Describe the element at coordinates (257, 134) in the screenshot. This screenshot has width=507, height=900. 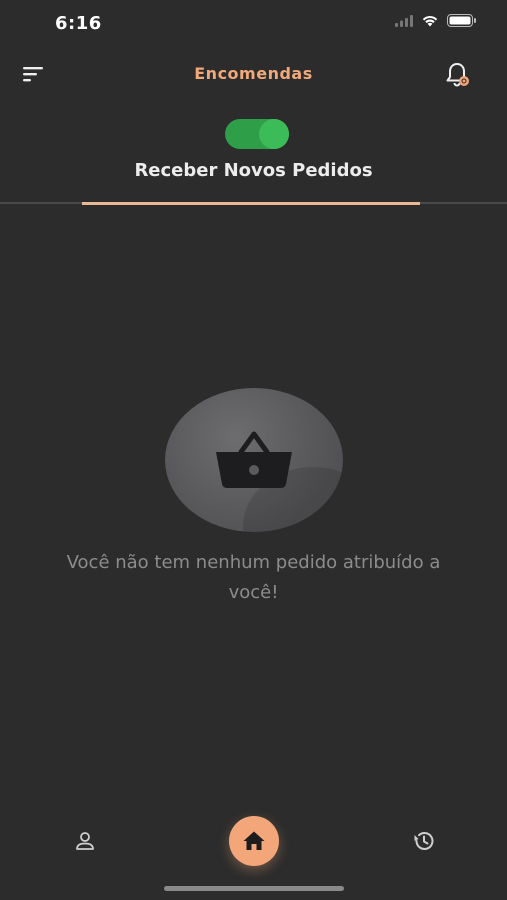
I see `receive-orders-toggle` at that location.